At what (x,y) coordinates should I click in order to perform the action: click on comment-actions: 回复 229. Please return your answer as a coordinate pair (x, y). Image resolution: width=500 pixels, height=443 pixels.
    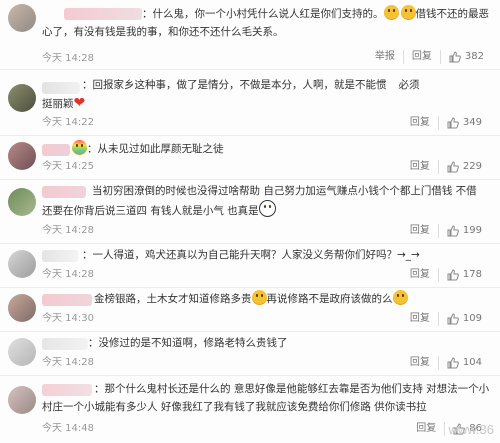
    Looking at the image, I should click on (446, 167).